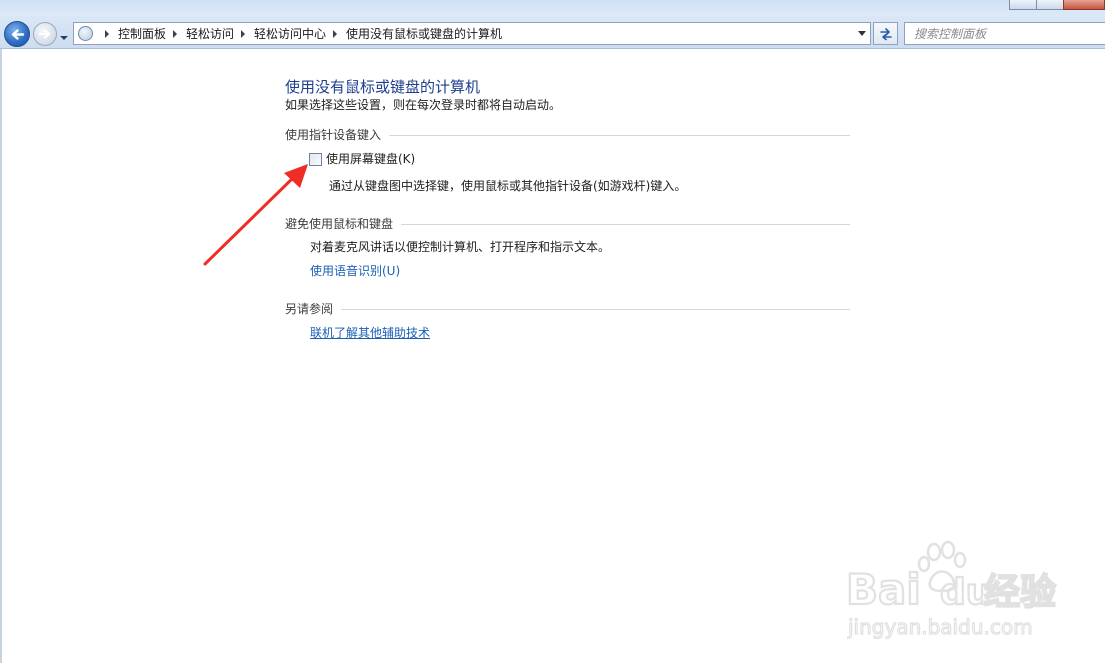 The image size is (1105, 663). I want to click on section-heading-see-also: 另请参阅, so click(567, 308).